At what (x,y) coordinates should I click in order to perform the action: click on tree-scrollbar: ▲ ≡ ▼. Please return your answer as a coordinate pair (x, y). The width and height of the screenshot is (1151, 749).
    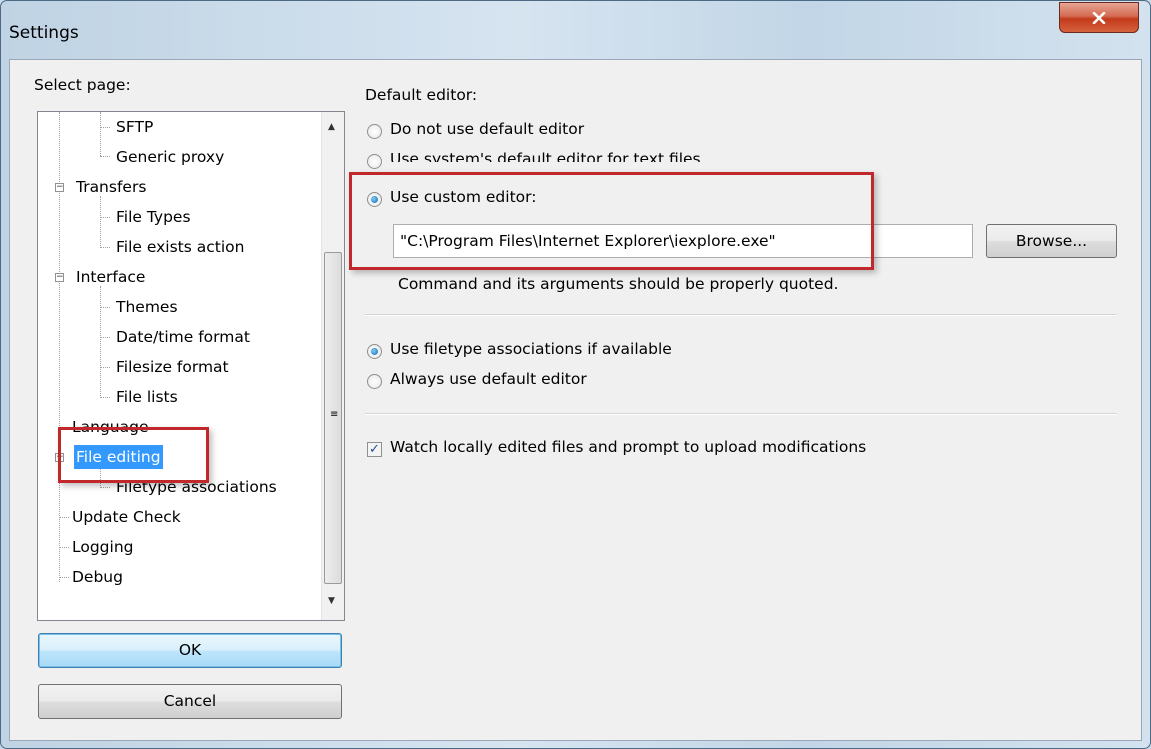
    Looking at the image, I should click on (332, 366).